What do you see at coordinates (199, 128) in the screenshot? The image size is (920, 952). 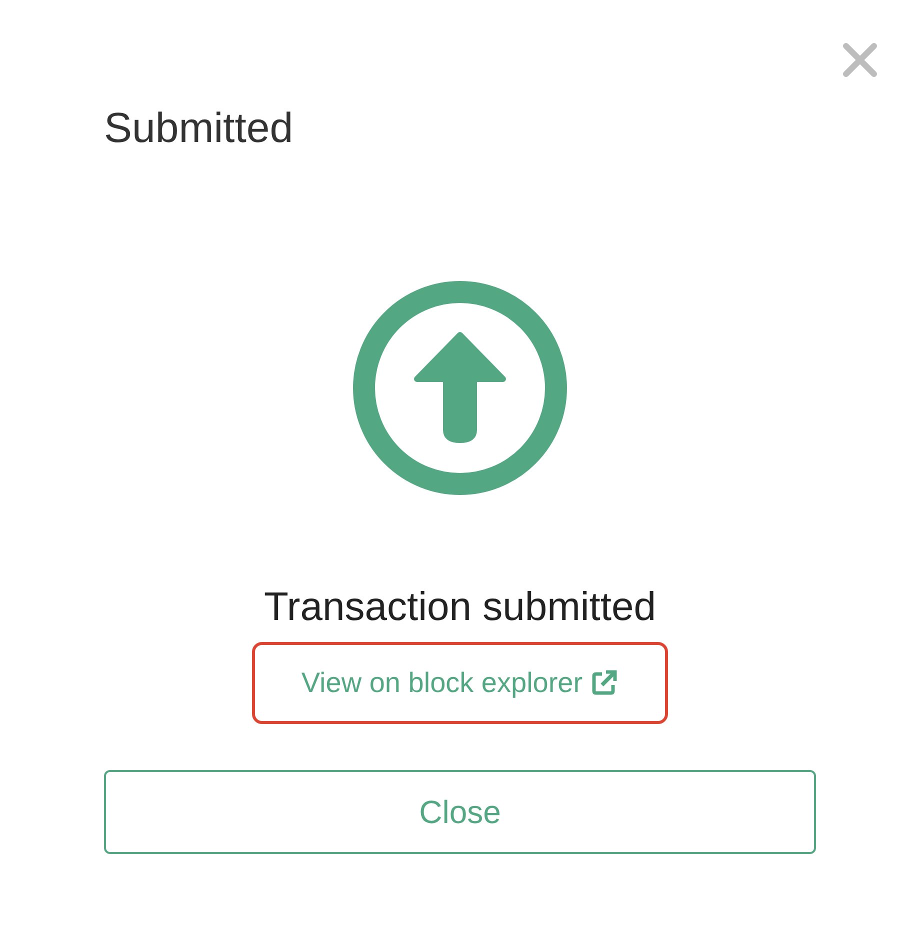 I see `dialog-title: Submitted` at bounding box center [199, 128].